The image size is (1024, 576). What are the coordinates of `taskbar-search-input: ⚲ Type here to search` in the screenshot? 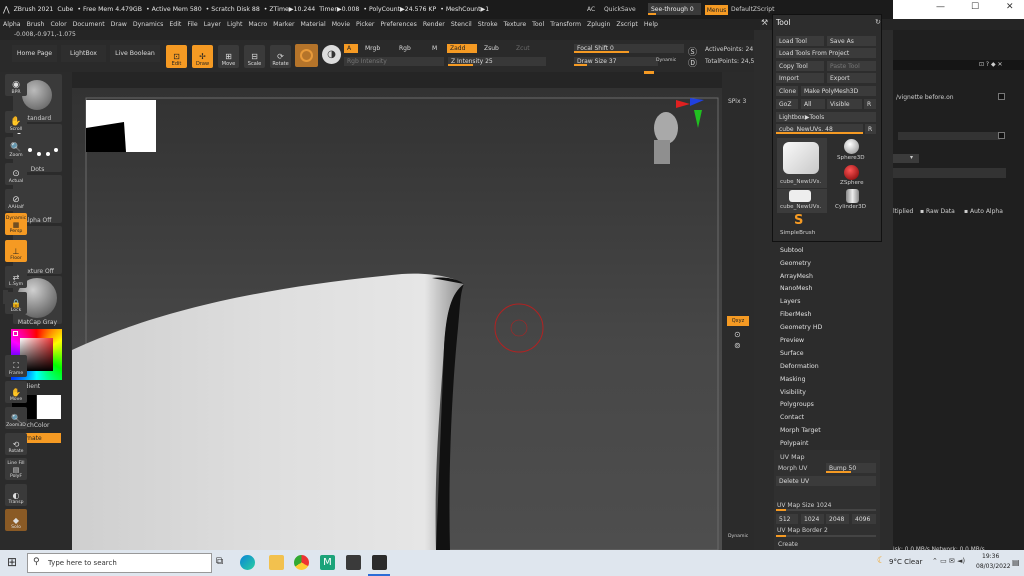 It's located at (119, 563).